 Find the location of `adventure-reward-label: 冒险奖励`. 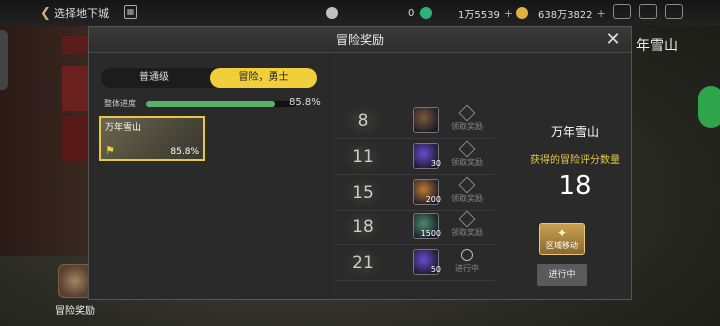

adventure-reward-label: 冒险奖励 is located at coordinates (75, 311).